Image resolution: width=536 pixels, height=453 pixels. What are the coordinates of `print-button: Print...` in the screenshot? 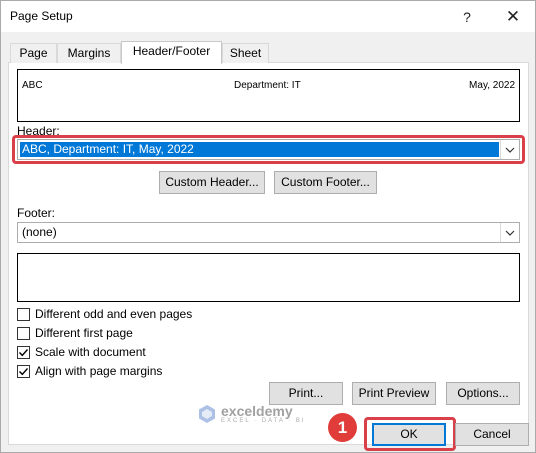 It's located at (306, 393).